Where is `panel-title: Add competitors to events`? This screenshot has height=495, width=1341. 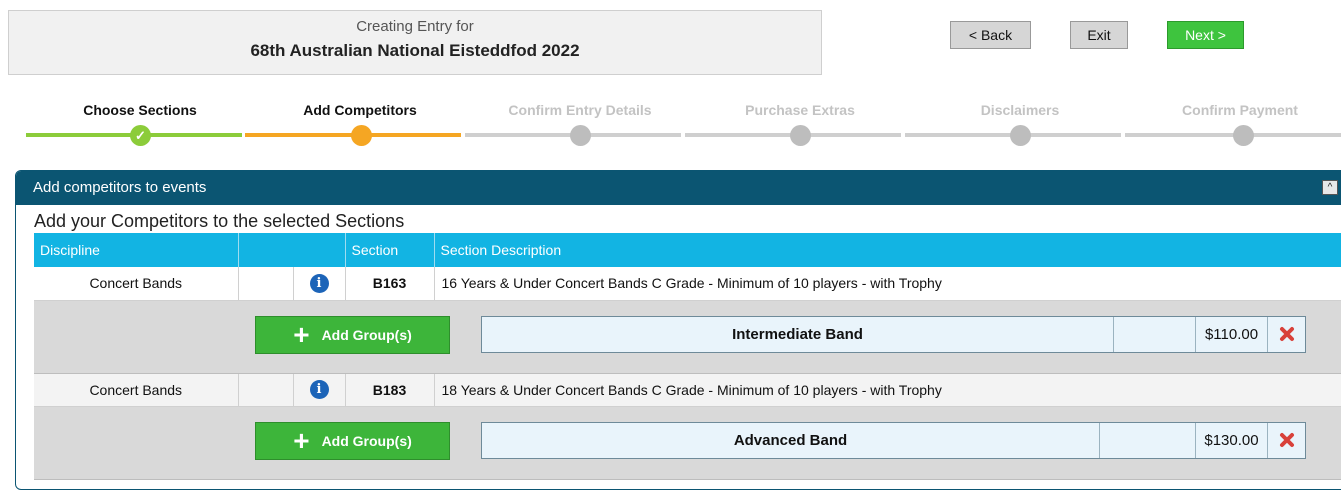 panel-title: Add competitors to events is located at coordinates (120, 187).